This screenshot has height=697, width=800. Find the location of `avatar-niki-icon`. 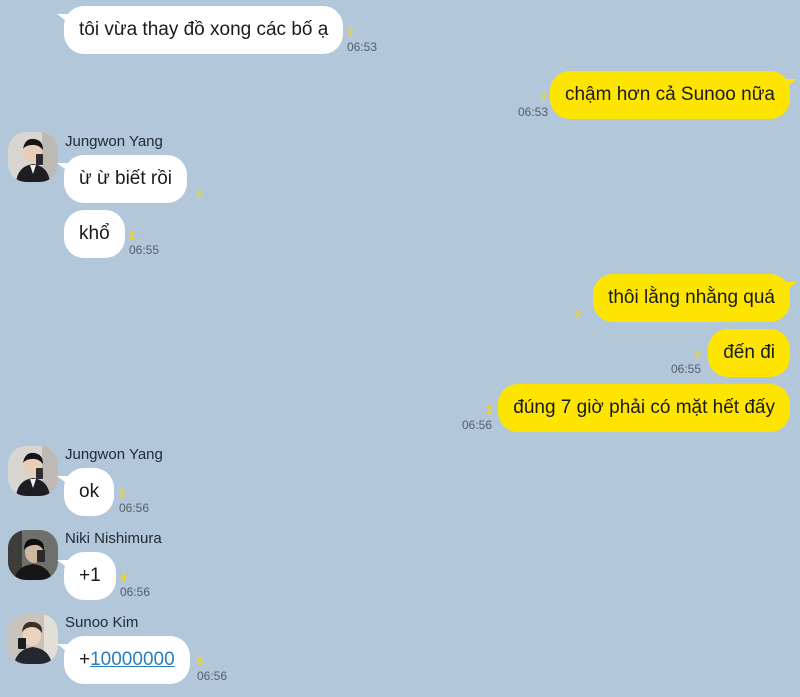

avatar-niki-icon is located at coordinates (33, 555).